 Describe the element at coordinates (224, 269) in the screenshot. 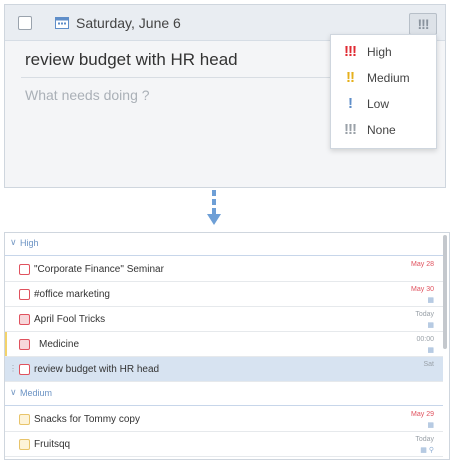

I see `list-item: "Corporate Finance" Seminar May 28` at that location.